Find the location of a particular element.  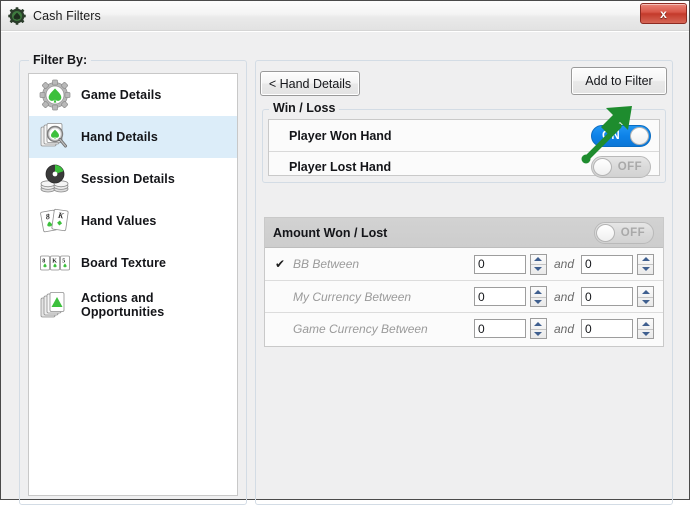

filter-by-label: Filter By: is located at coordinates (60, 60).